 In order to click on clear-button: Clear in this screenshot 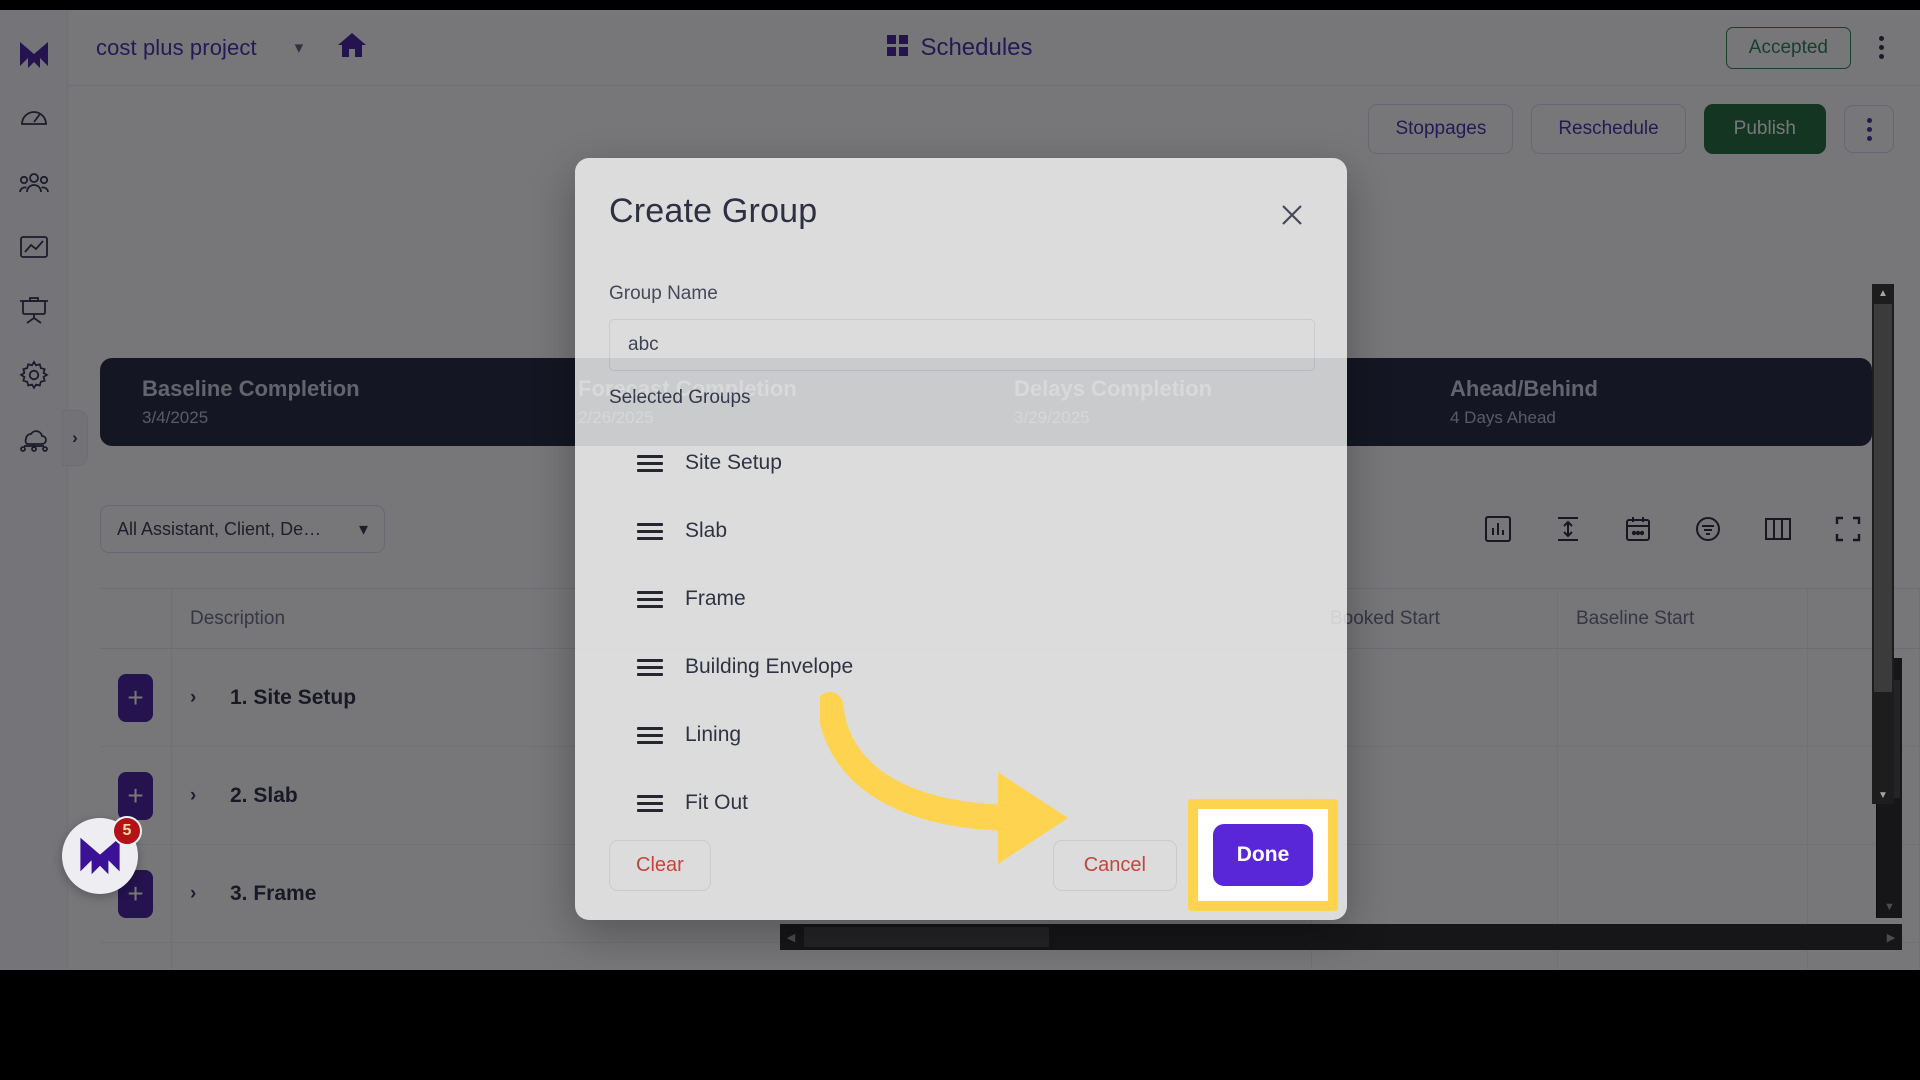, I will do `click(660, 865)`.